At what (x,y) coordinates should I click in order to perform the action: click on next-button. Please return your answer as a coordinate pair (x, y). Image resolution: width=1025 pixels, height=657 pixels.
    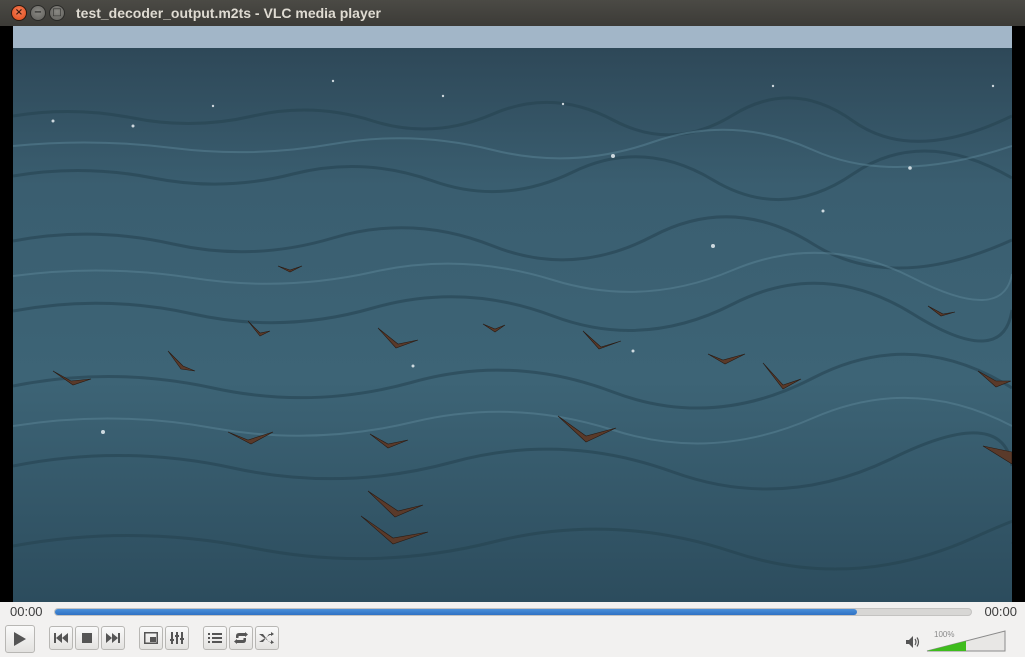
    Looking at the image, I should click on (113, 638).